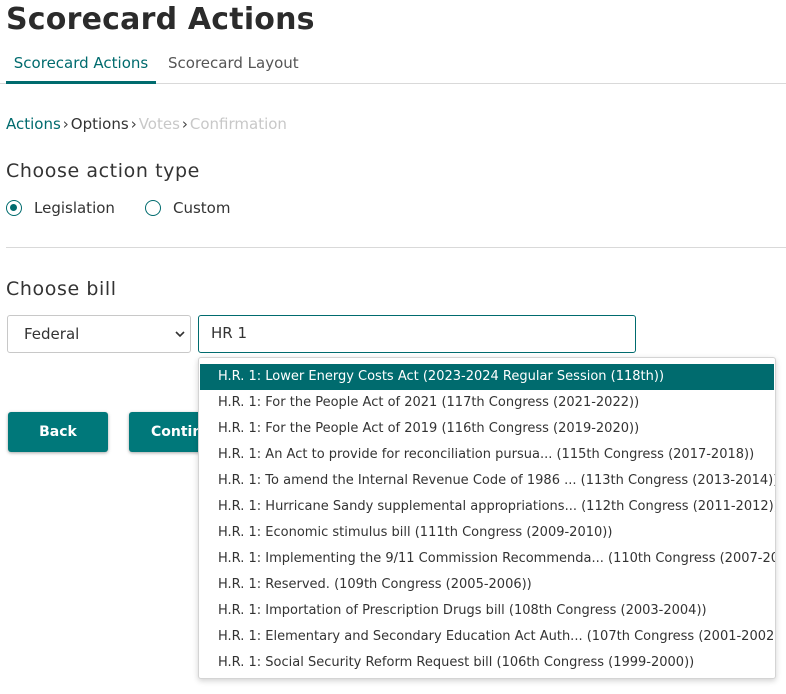 The image size is (786, 694). I want to click on radio-legislation-label: Legislation, so click(74, 208).